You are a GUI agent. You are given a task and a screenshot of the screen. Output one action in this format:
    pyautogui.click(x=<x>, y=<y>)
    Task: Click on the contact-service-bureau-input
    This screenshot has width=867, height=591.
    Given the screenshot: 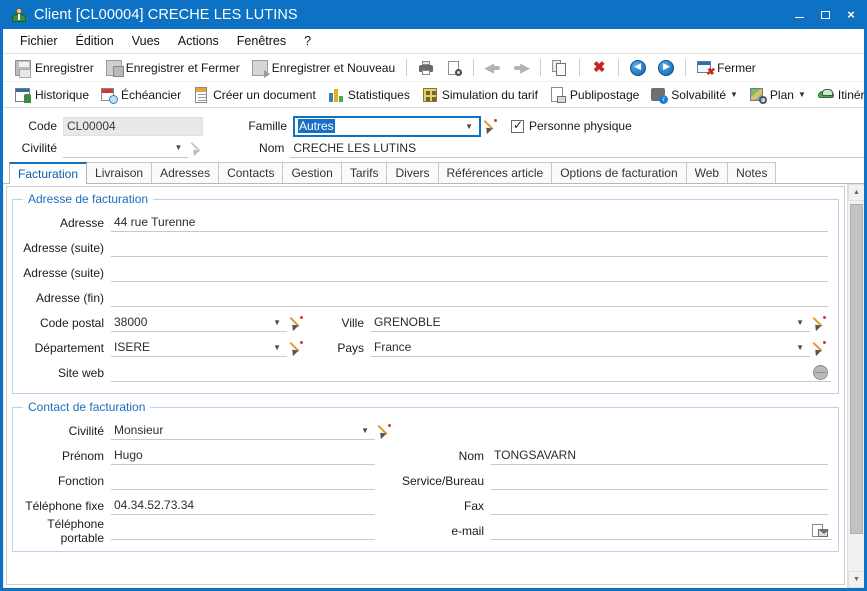 What is the action you would take?
    pyautogui.click(x=659, y=480)
    